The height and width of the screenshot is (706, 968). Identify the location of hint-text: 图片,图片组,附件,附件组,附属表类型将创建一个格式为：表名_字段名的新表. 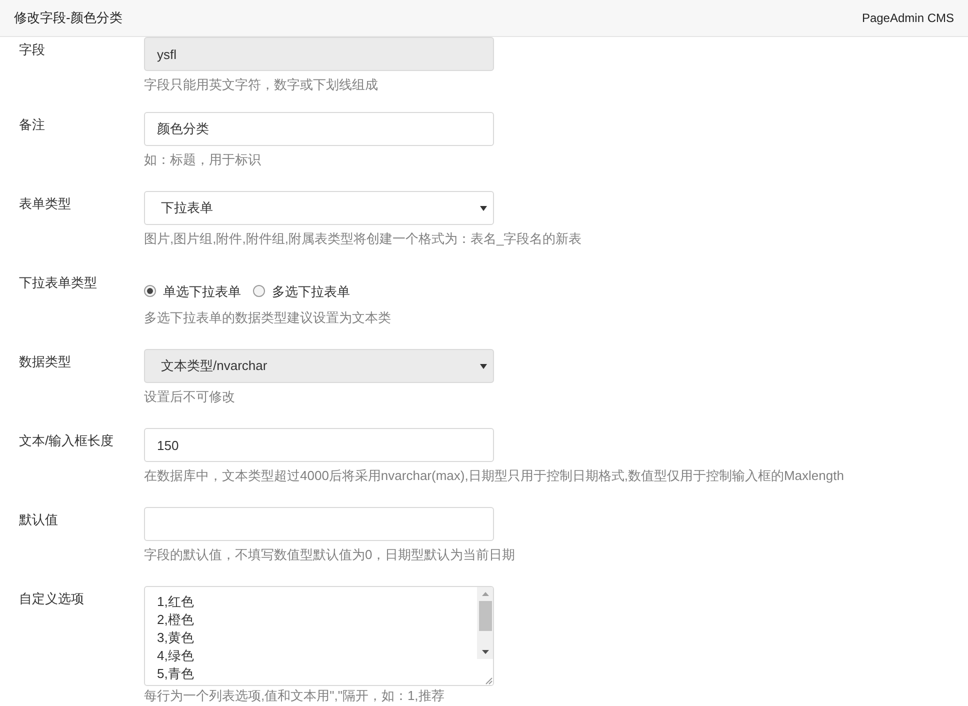
(363, 239).